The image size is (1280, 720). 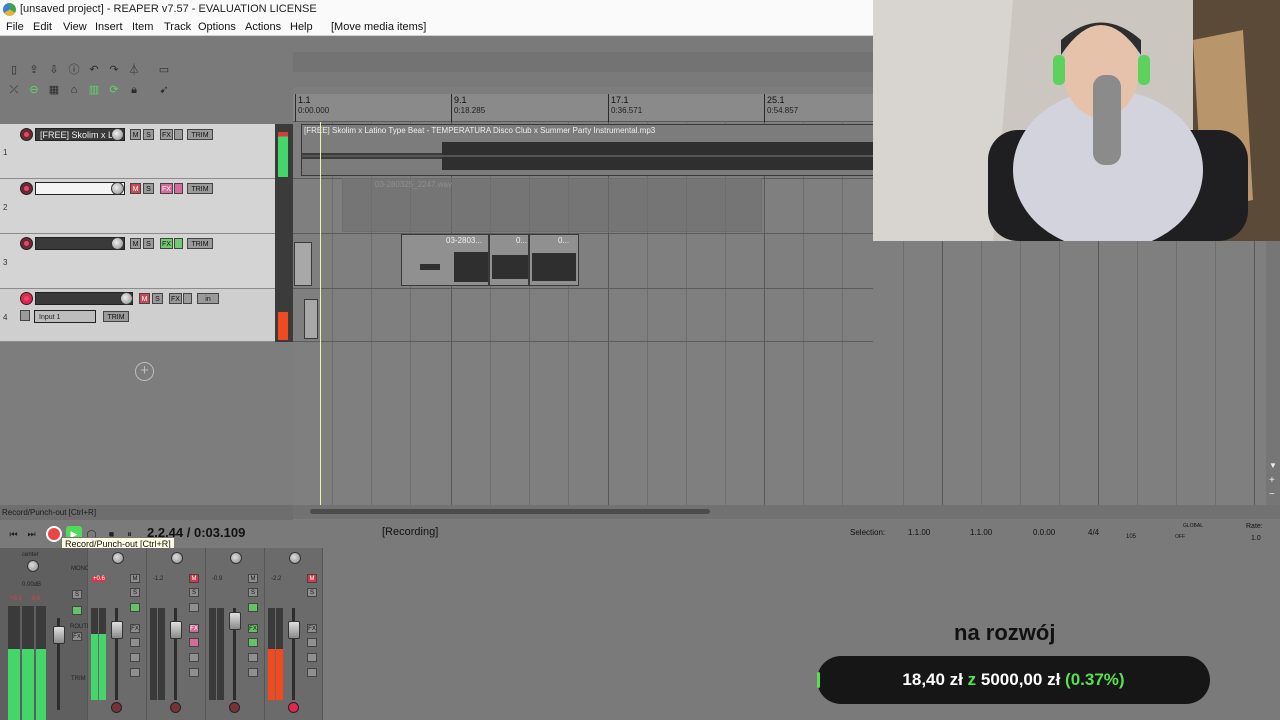 What do you see at coordinates (137, 261) in the screenshot?
I see `track-header-3: 3 M S FX TRIM` at bounding box center [137, 261].